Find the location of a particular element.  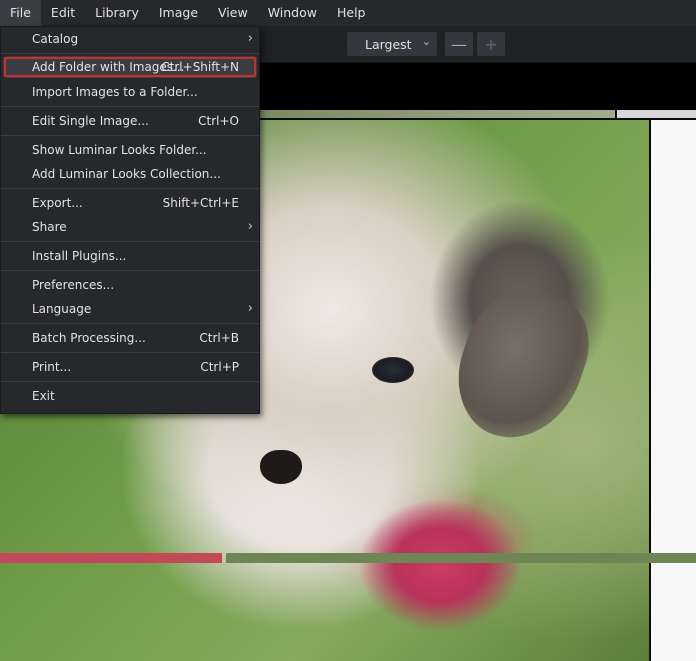

menu-item-label: Share is located at coordinates (49, 227).